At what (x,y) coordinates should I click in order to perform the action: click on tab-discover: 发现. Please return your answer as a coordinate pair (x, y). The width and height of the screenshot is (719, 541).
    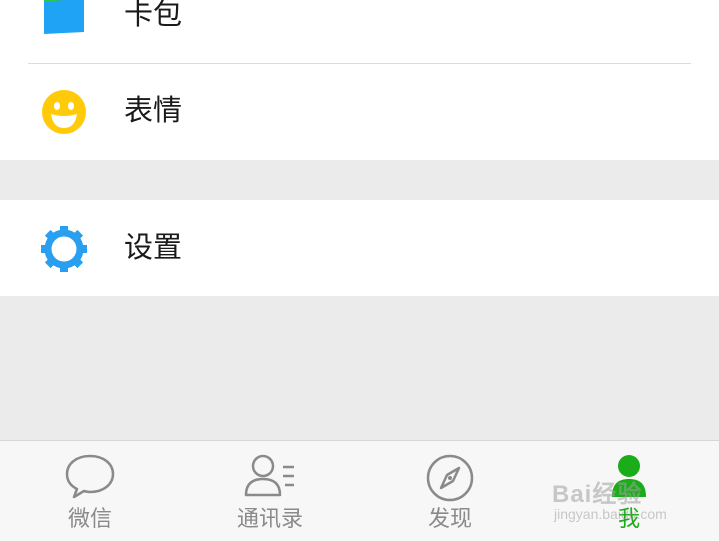
    Looking at the image, I should click on (450, 491).